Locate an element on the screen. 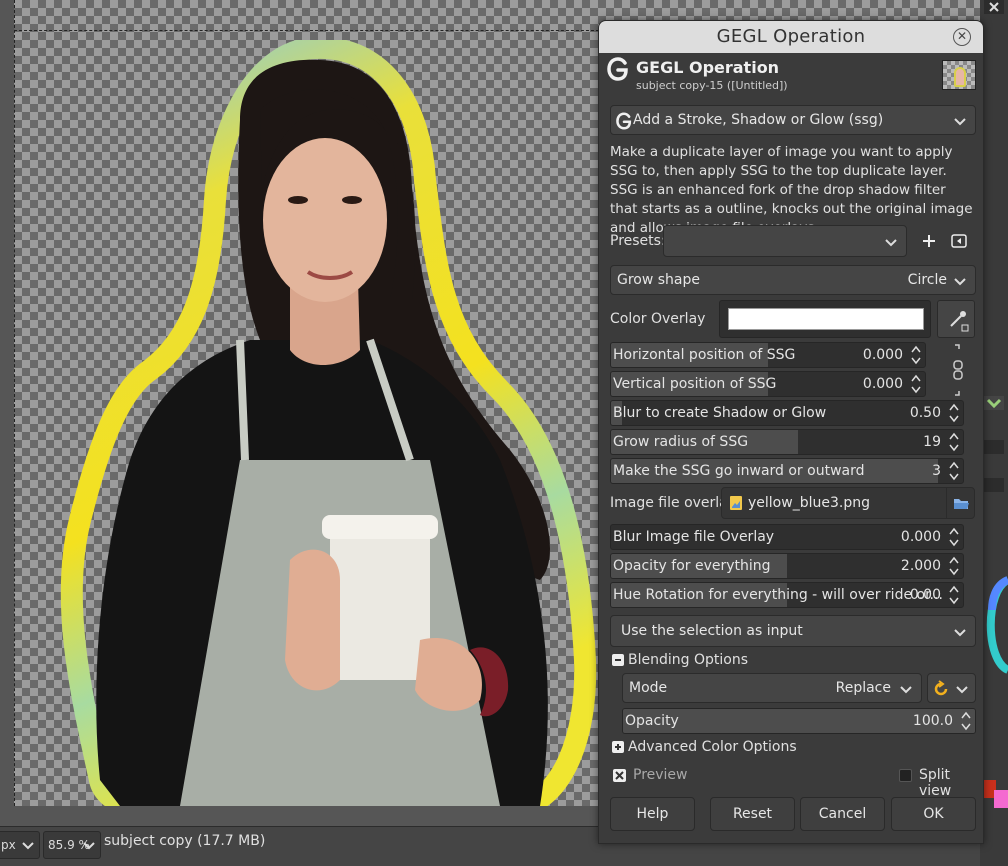 The image size is (1008, 866). presets-combo is located at coordinates (785, 241).